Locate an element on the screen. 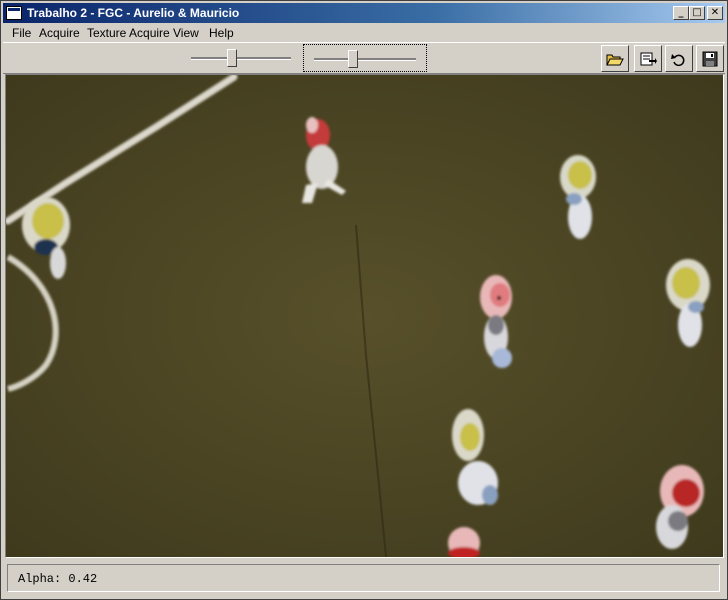 This screenshot has width=728, height=600. toolbar is located at coordinates (364, 58).